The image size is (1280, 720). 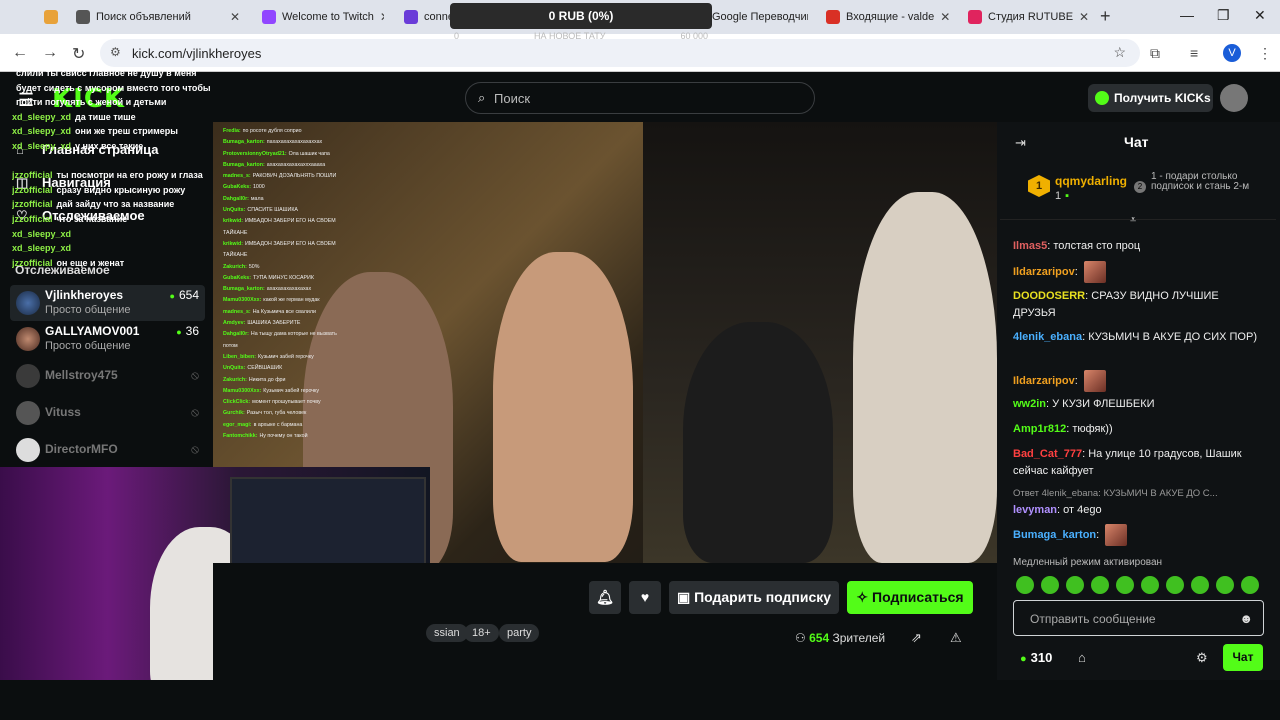 What do you see at coordinates (1138, 381) in the screenshot?
I see `chat-message: Ildarzaripov:` at bounding box center [1138, 381].